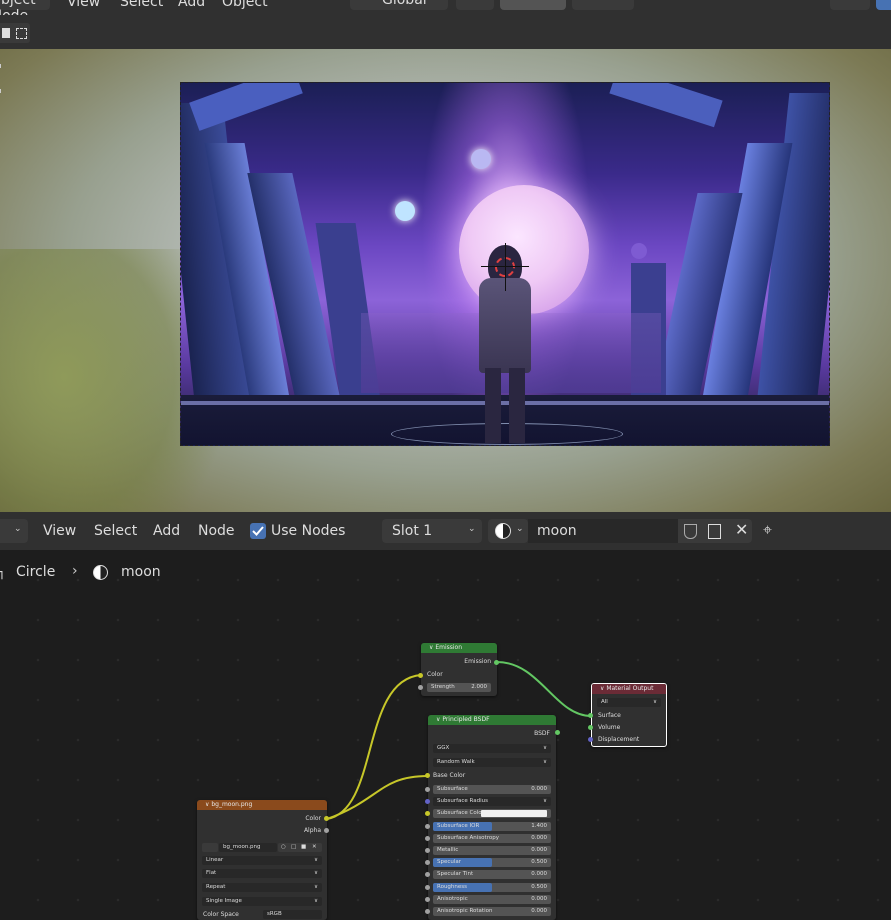  I want to click on field-label: Anisotropic, so click(452, 898).